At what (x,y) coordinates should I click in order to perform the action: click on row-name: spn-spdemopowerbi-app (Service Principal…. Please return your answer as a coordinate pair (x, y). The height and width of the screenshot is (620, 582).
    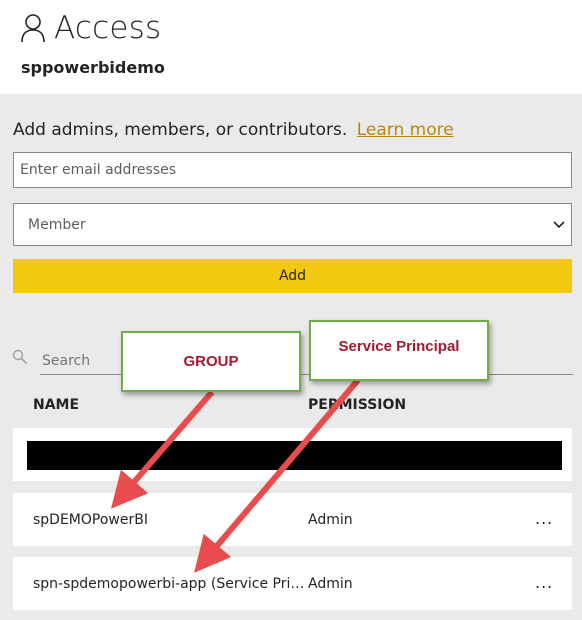
    Looking at the image, I should click on (169, 584).